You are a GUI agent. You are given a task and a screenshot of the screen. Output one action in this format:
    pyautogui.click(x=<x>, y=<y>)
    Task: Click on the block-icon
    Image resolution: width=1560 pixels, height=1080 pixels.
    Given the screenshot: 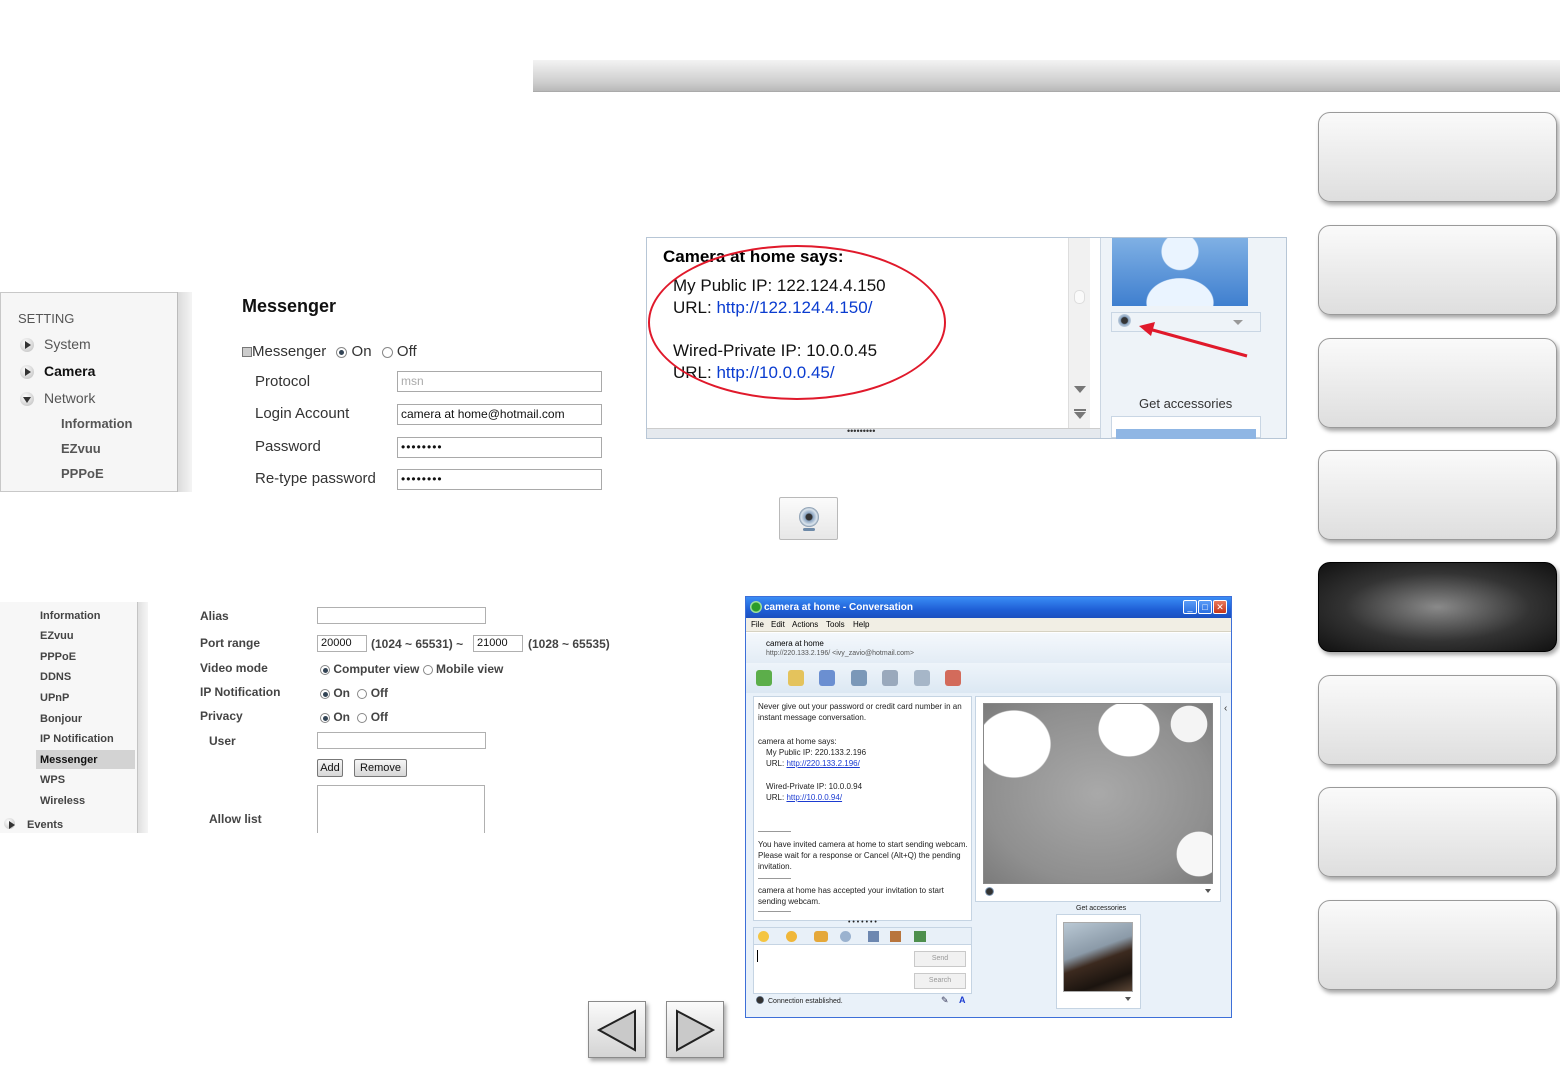 What is the action you would take?
    pyautogui.click(x=953, y=678)
    